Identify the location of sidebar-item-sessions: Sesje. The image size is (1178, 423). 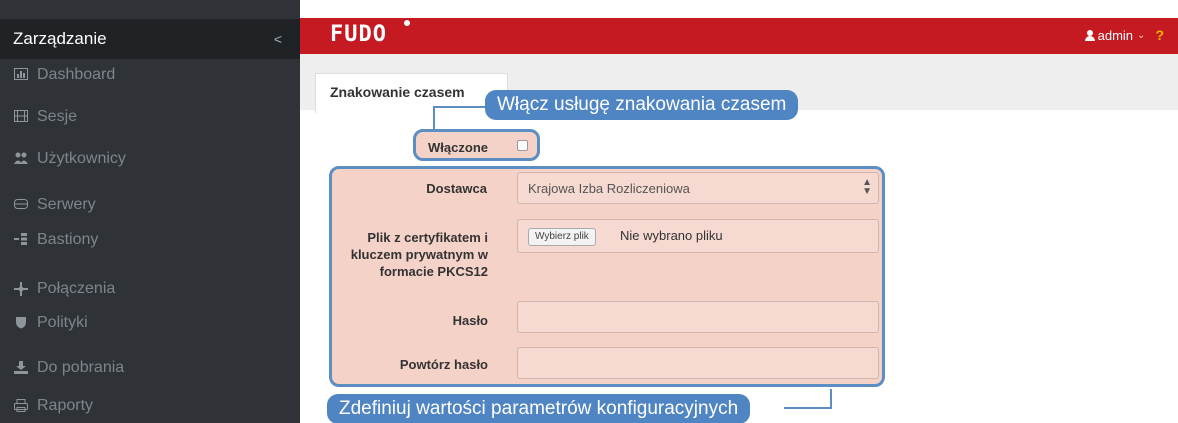
(150, 117).